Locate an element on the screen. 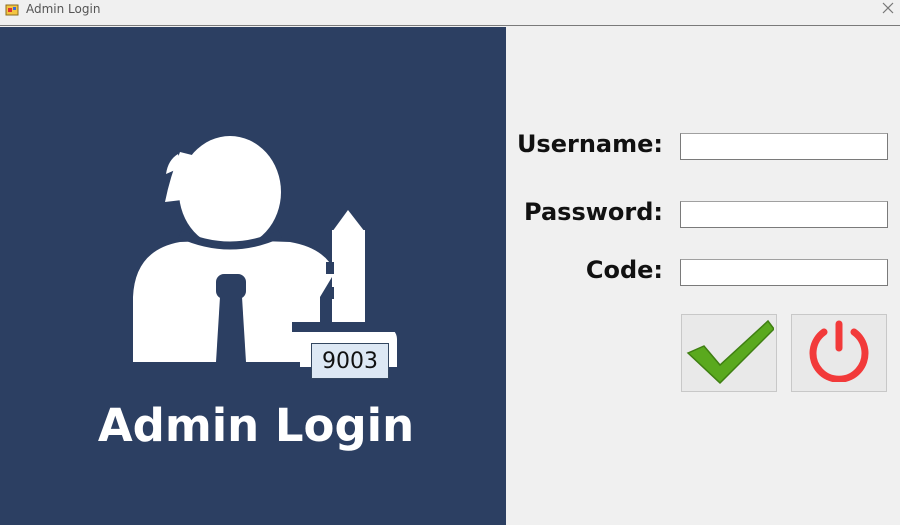  password-input is located at coordinates (784, 214).